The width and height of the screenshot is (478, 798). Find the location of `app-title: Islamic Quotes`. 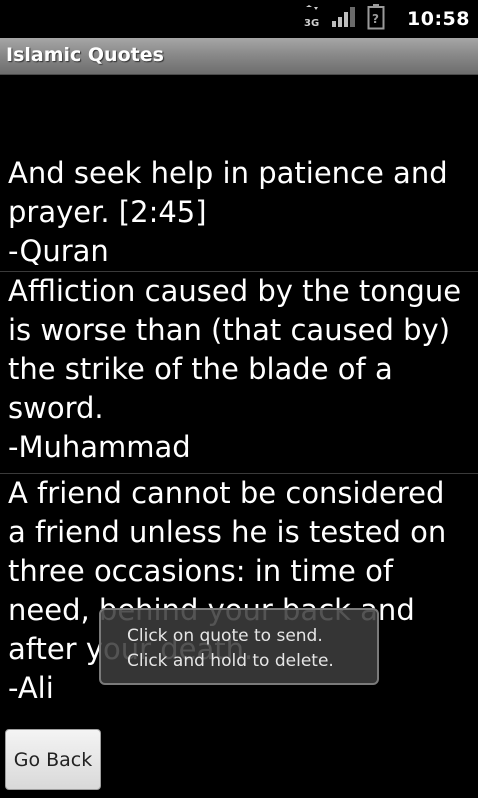

app-title: Islamic Quotes is located at coordinates (85, 55).